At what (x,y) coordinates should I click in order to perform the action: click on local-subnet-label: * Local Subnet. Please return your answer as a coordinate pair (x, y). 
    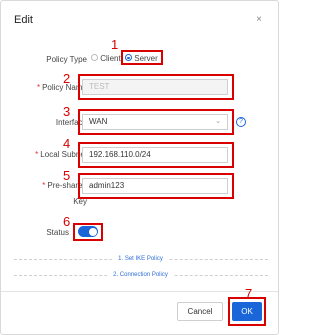
    Looking at the image, I should click on (61, 154).